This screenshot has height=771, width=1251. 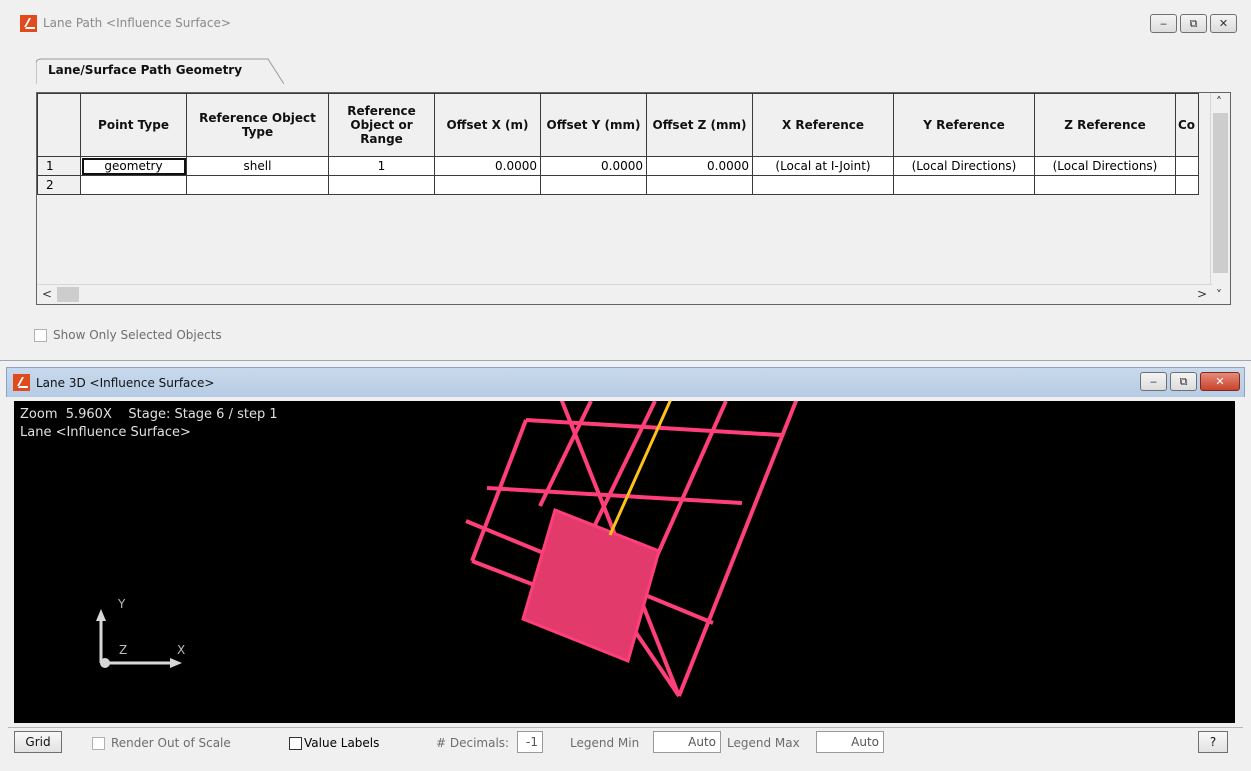 I want to click on cell-ref-object: 1, so click(x=381, y=166).